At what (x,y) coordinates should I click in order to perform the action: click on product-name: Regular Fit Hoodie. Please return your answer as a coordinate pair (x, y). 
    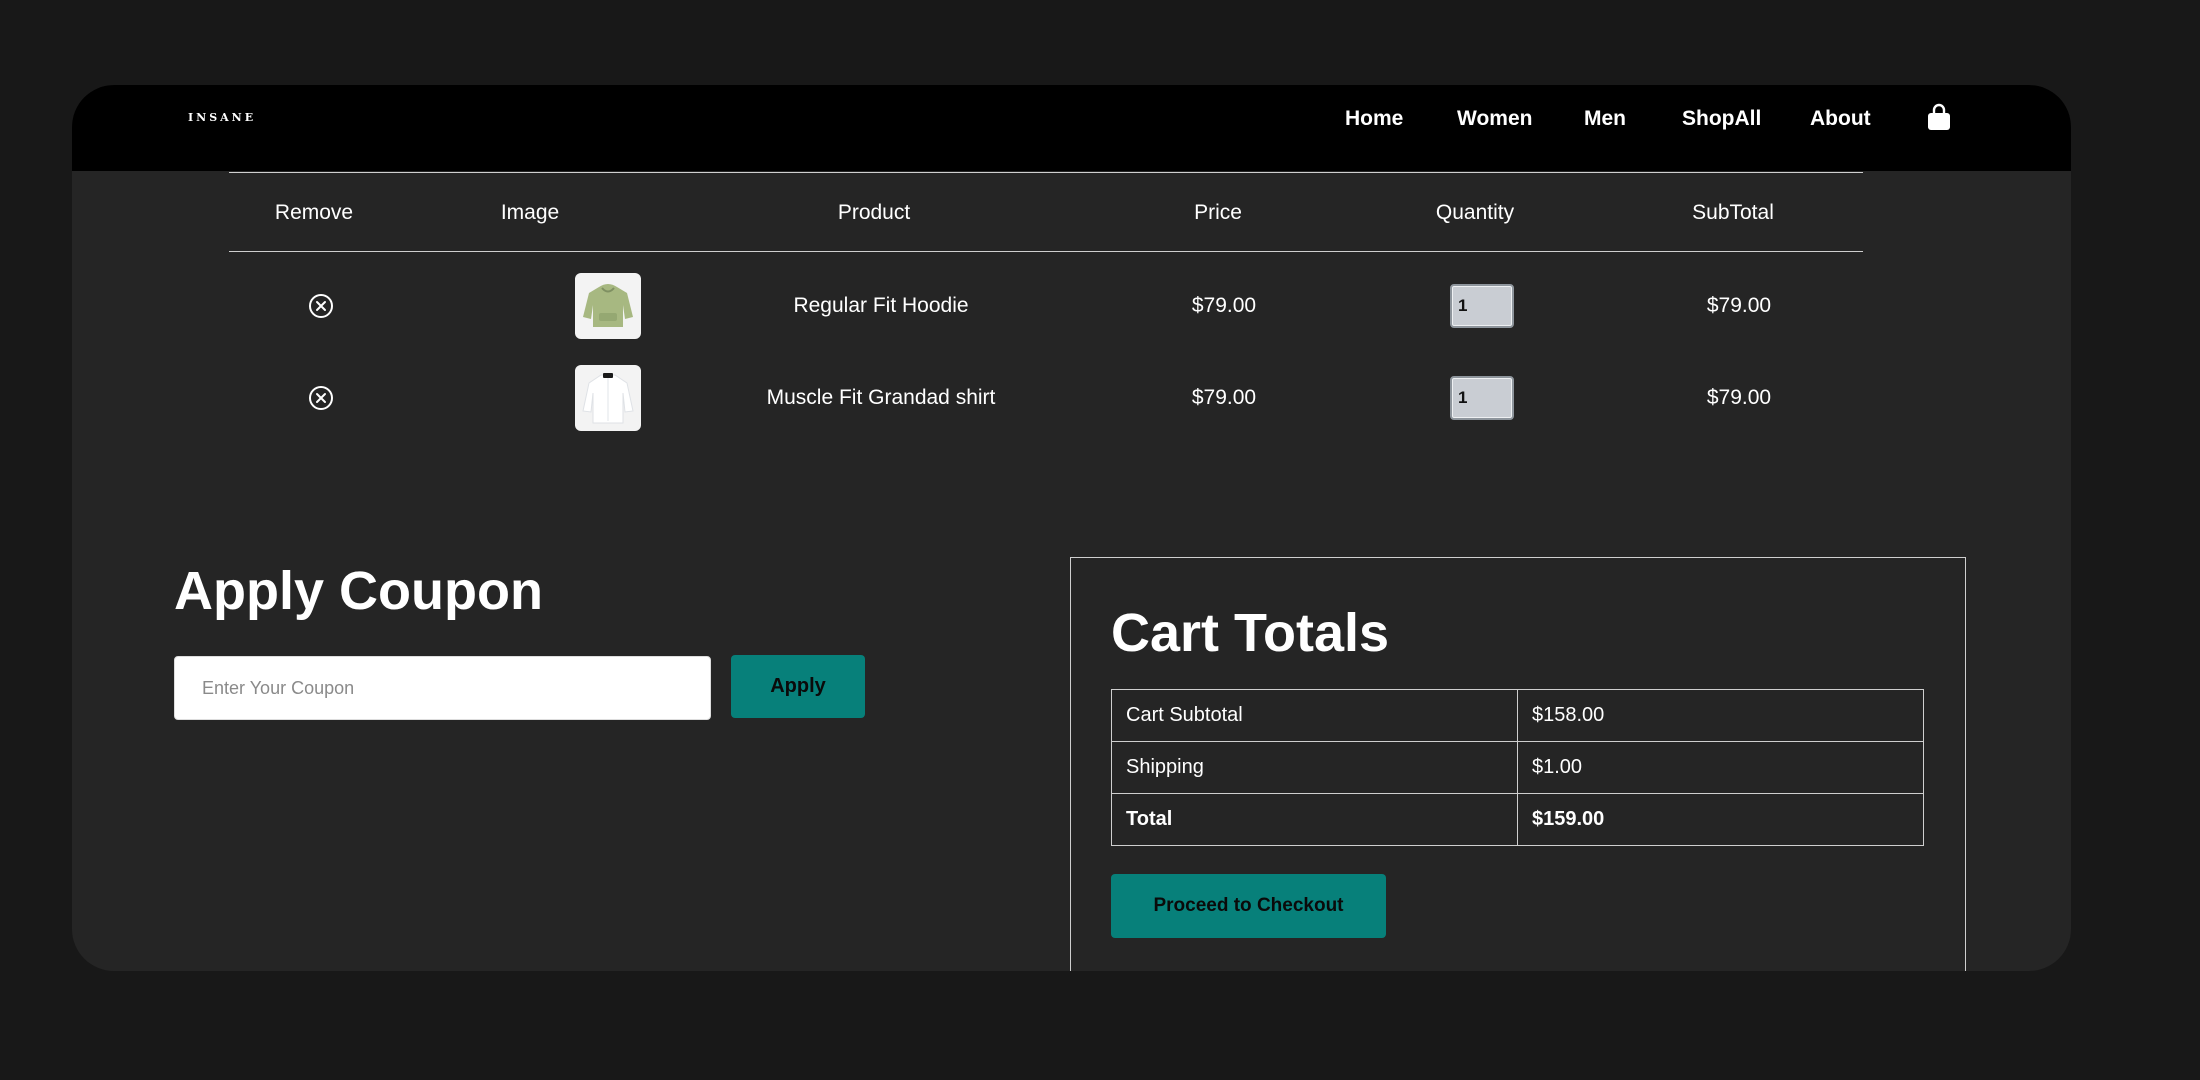
    Looking at the image, I should click on (880, 306).